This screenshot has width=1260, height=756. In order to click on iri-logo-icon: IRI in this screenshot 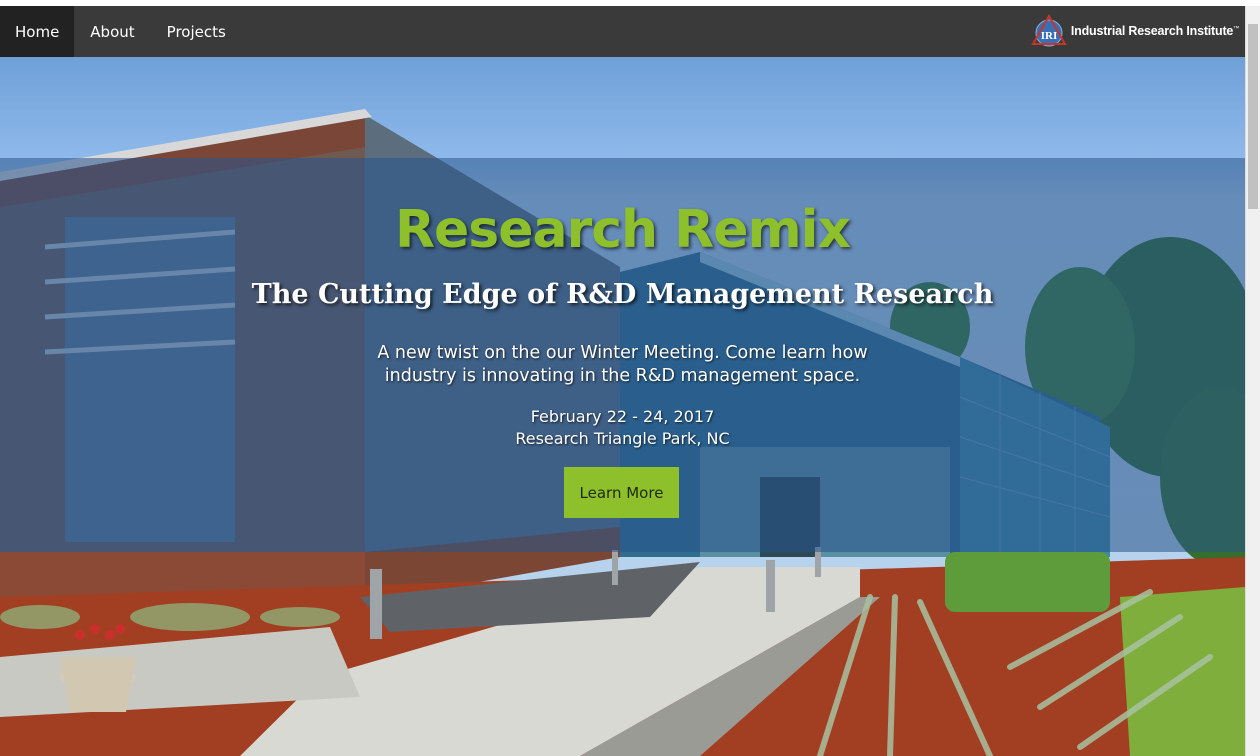, I will do `click(1049, 31)`.